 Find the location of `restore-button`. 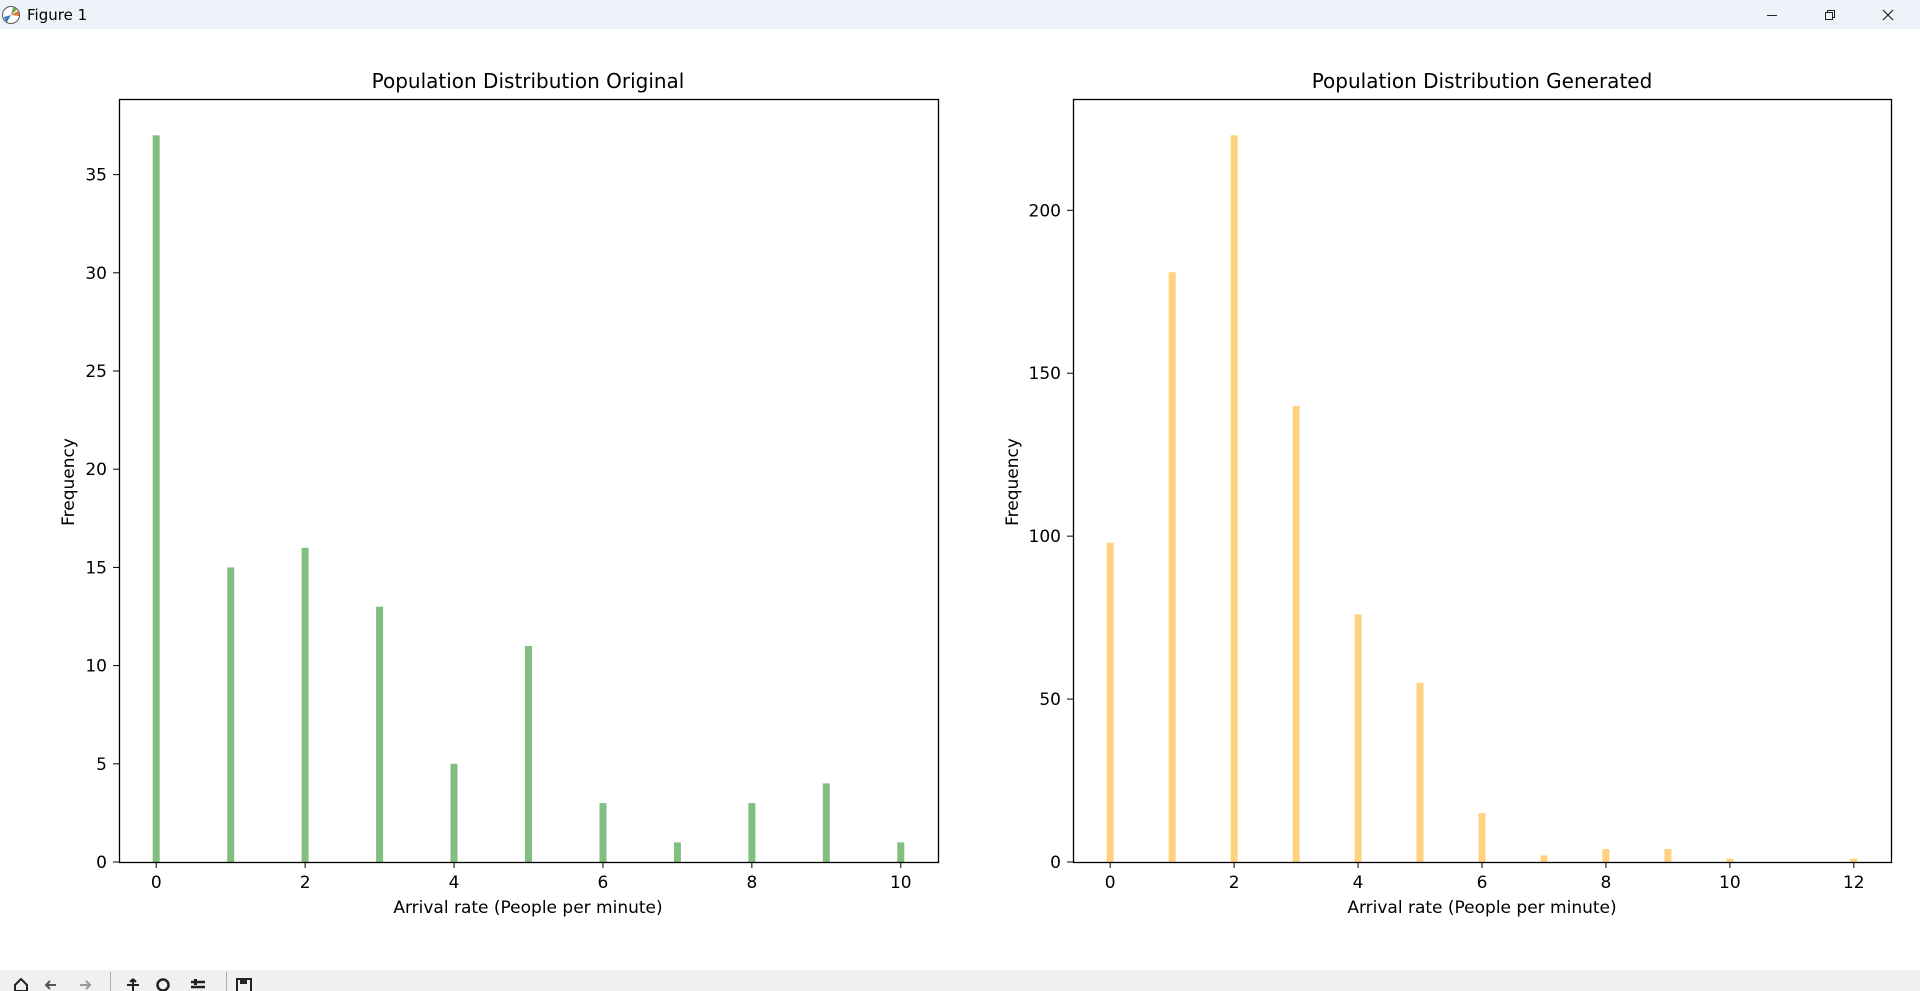

restore-button is located at coordinates (1830, 14).